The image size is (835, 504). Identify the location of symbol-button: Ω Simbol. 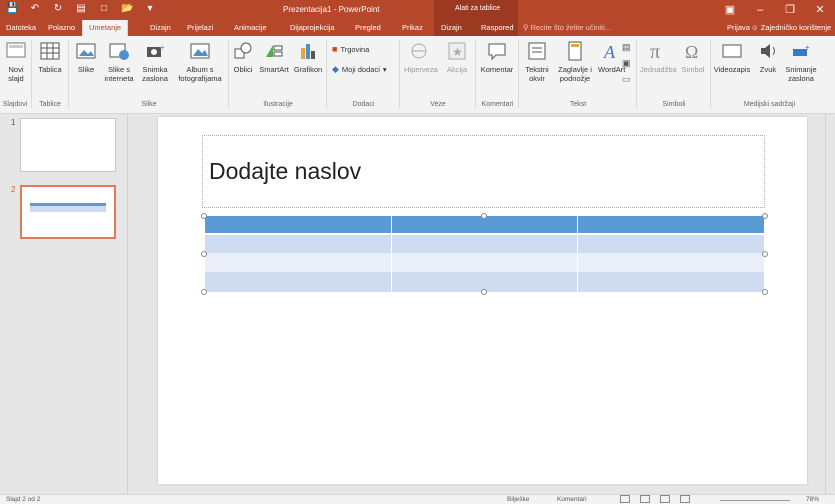
(693, 57).